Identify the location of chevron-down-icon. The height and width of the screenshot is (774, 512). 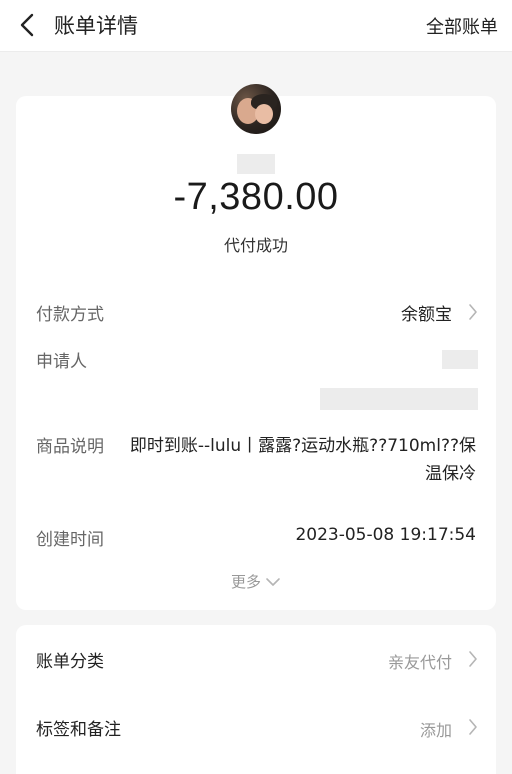
(273, 582).